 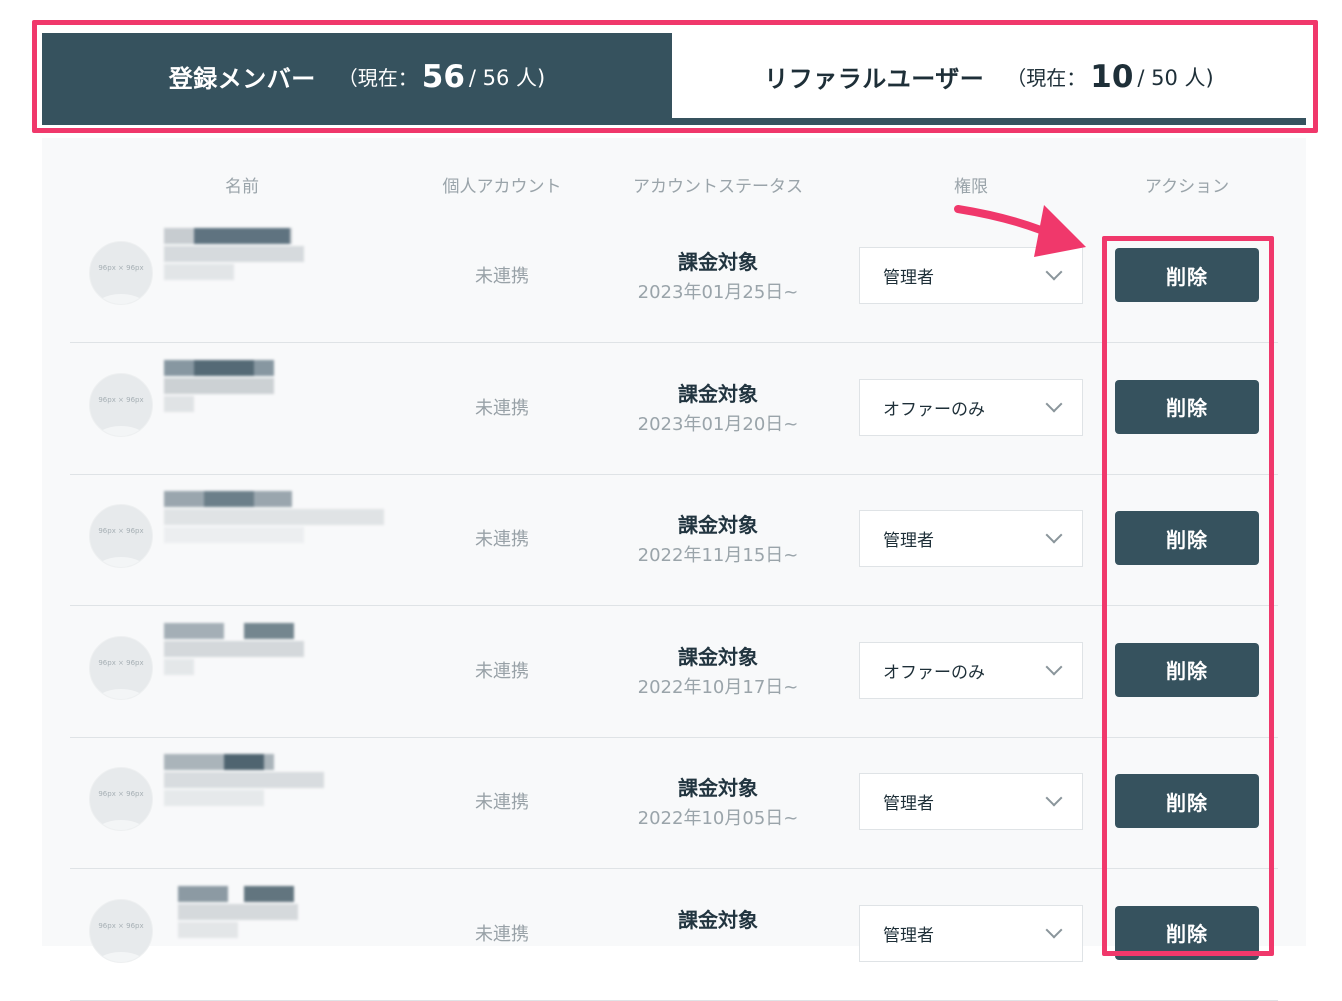 What do you see at coordinates (718, 555) in the screenshot?
I see `account-status-date: 2022年11月15日~` at bounding box center [718, 555].